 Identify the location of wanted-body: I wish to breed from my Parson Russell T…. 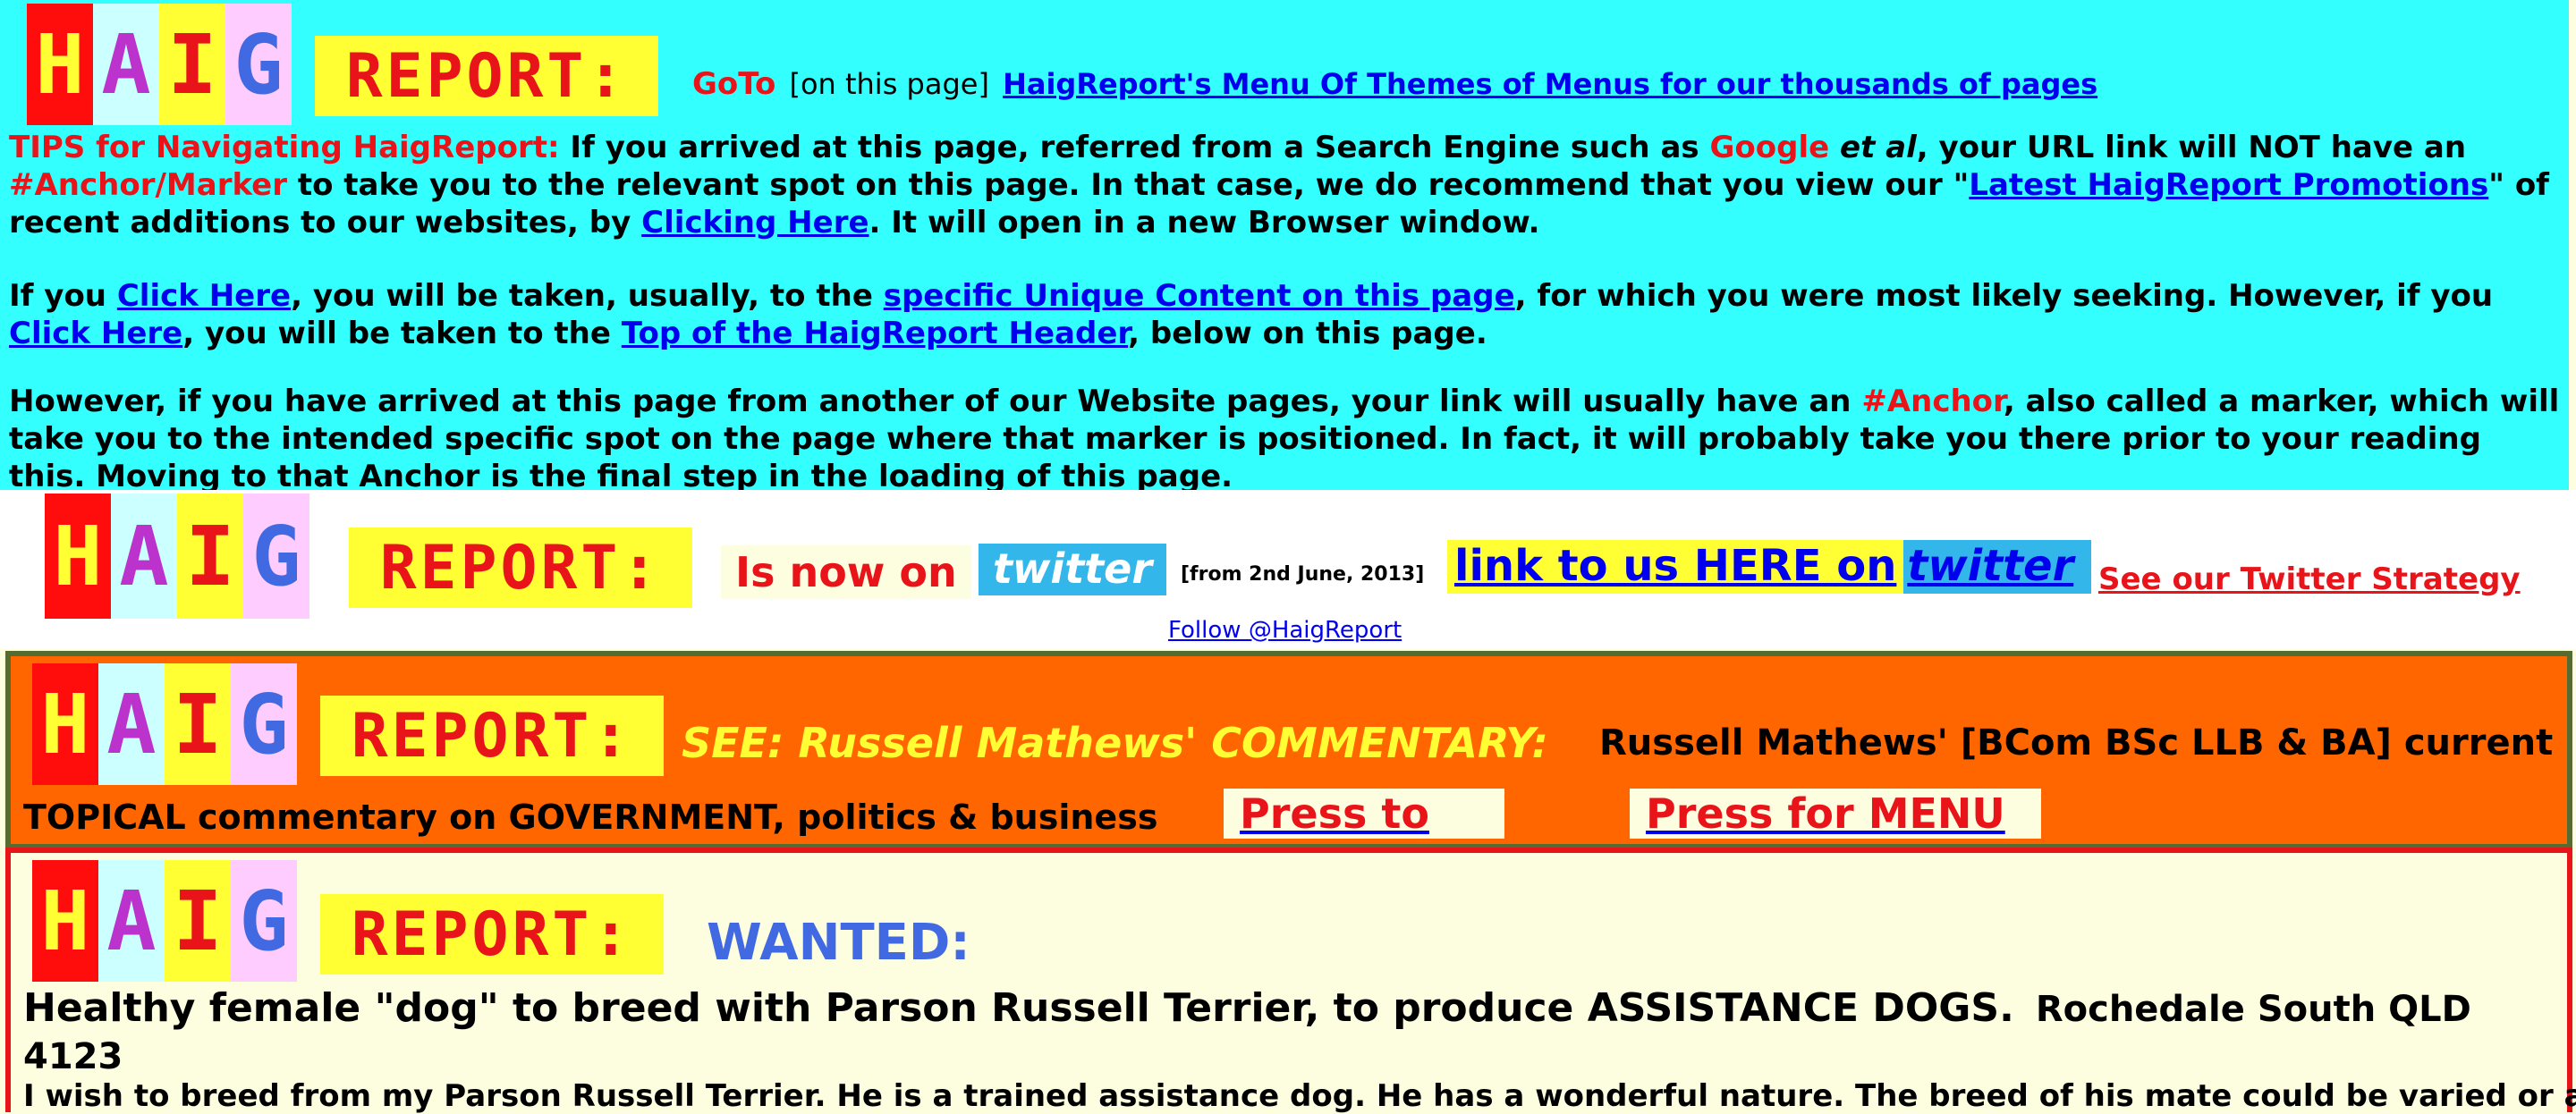
(1299, 1096).